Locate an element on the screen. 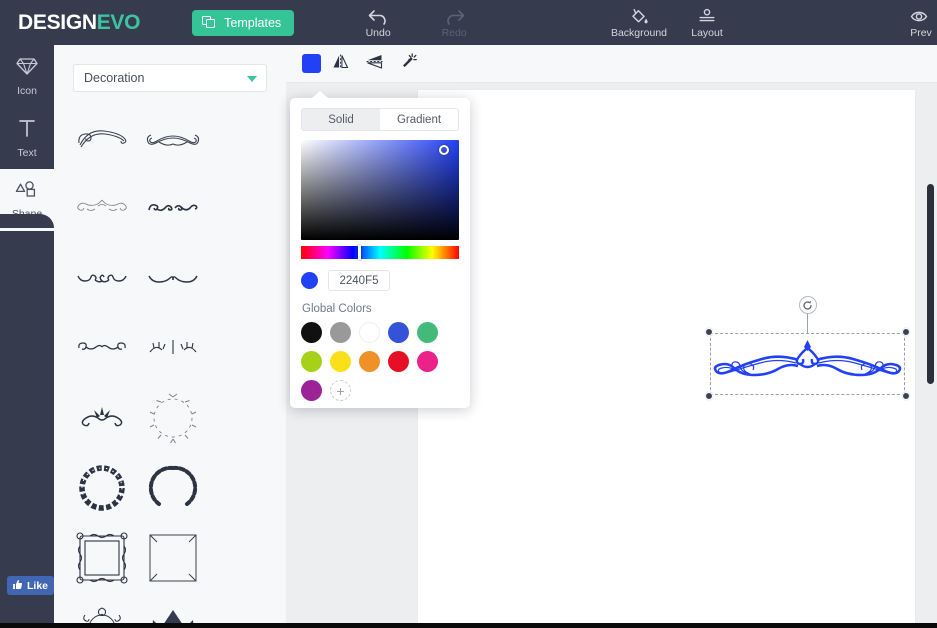 The height and width of the screenshot is (628, 937). hue-slider-handle is located at coordinates (359, 252).